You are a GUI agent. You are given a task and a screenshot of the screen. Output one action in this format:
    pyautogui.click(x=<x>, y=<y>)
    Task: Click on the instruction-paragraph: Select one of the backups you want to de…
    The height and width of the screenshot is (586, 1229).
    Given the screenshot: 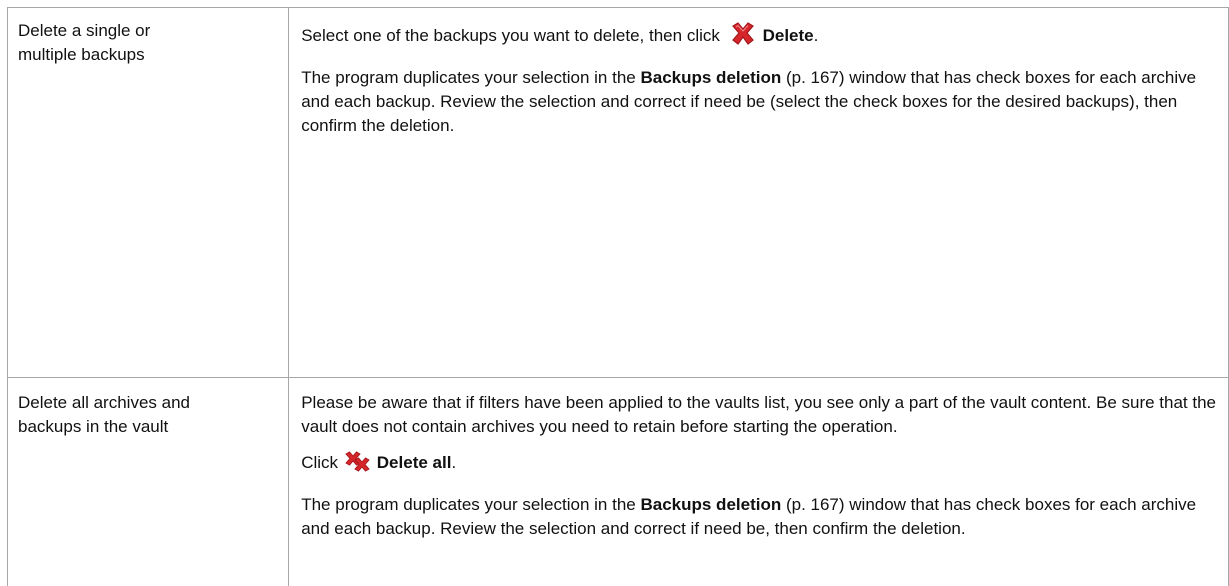 What is the action you would take?
    pyautogui.click(x=758, y=31)
    